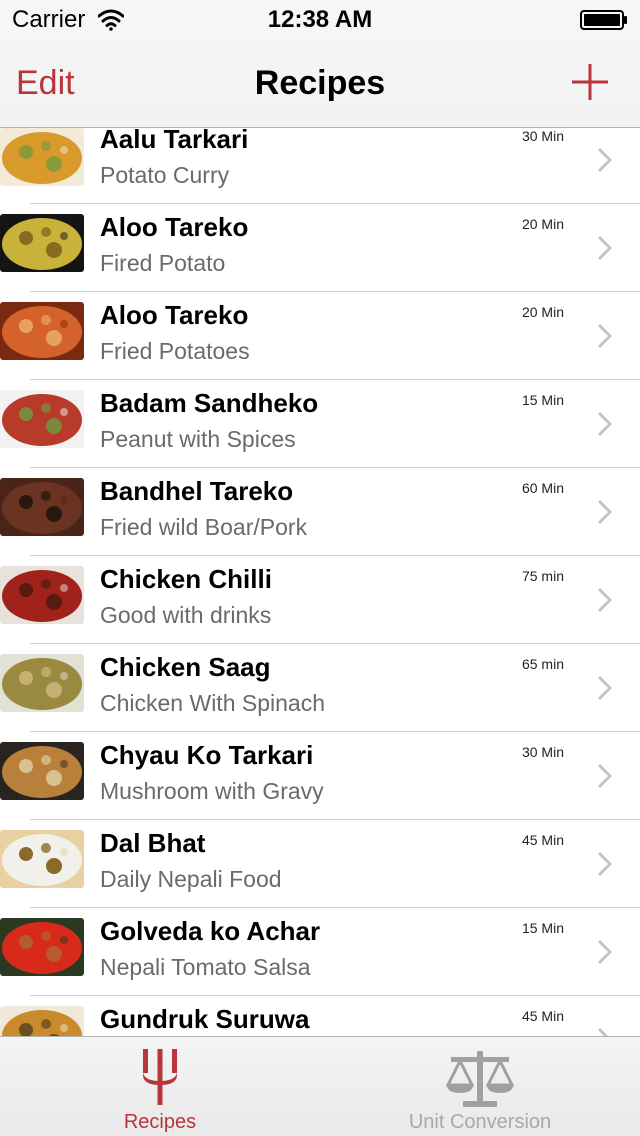 The height and width of the screenshot is (1136, 640). Describe the element at coordinates (542, 576) in the screenshot. I see `recipe-time: 75 min` at that location.